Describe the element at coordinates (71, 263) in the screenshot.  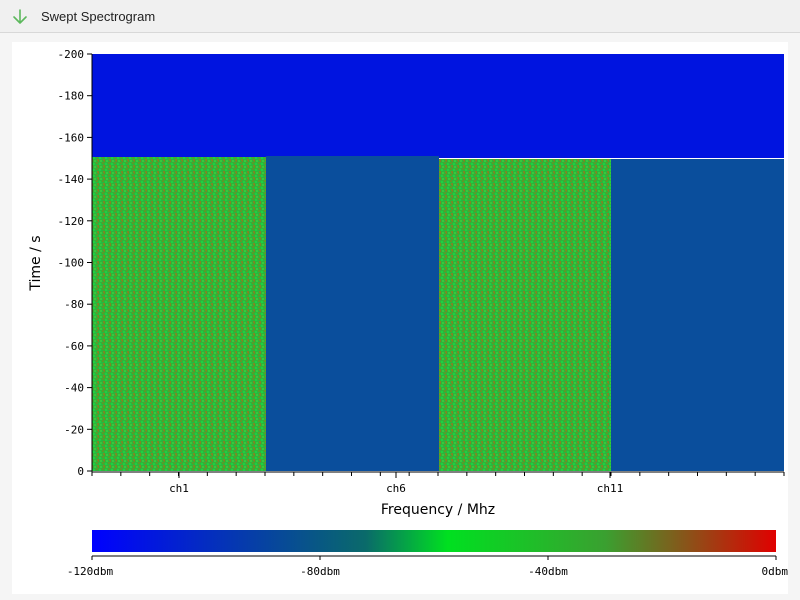
I see `y-tick-label: -100` at that location.